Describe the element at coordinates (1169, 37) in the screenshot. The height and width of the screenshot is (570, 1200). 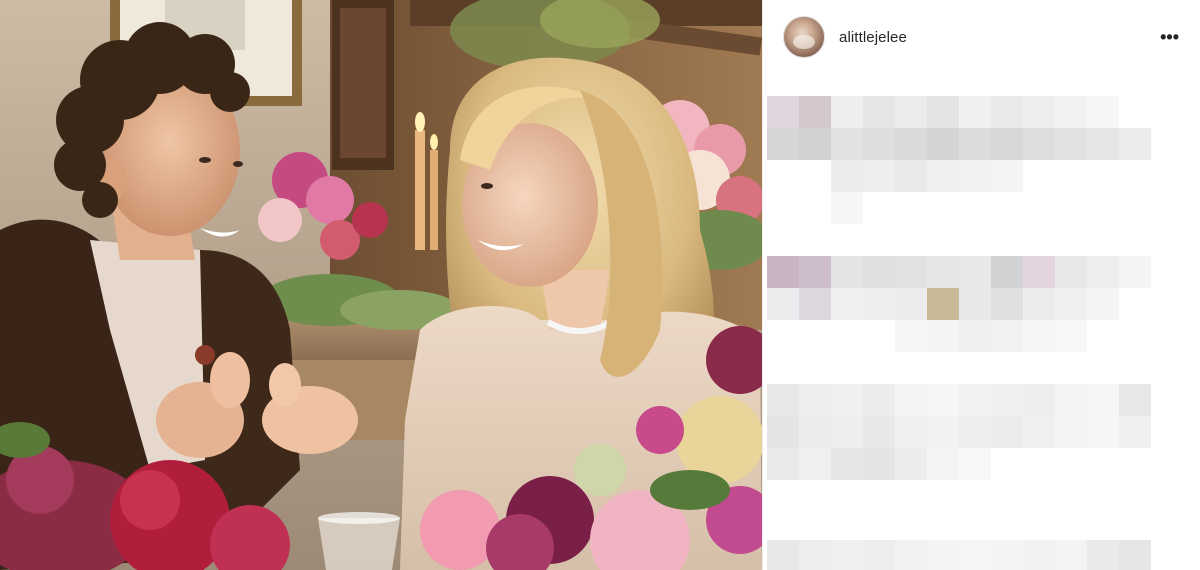
I see `more-horizontal-icon: •••` at that location.